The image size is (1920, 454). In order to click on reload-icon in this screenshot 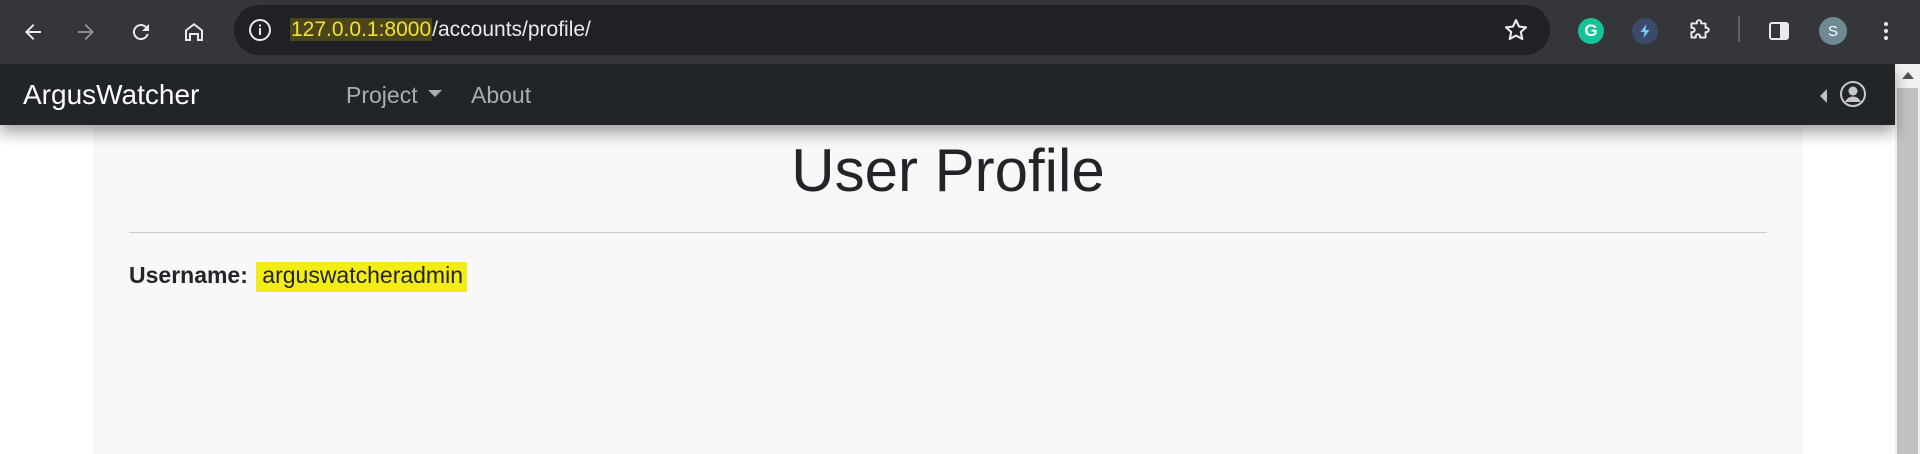, I will do `click(140, 32)`.